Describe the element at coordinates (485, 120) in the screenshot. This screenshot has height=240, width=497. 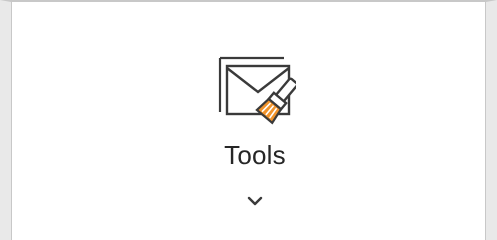
I see `ribbon-divider-right` at that location.